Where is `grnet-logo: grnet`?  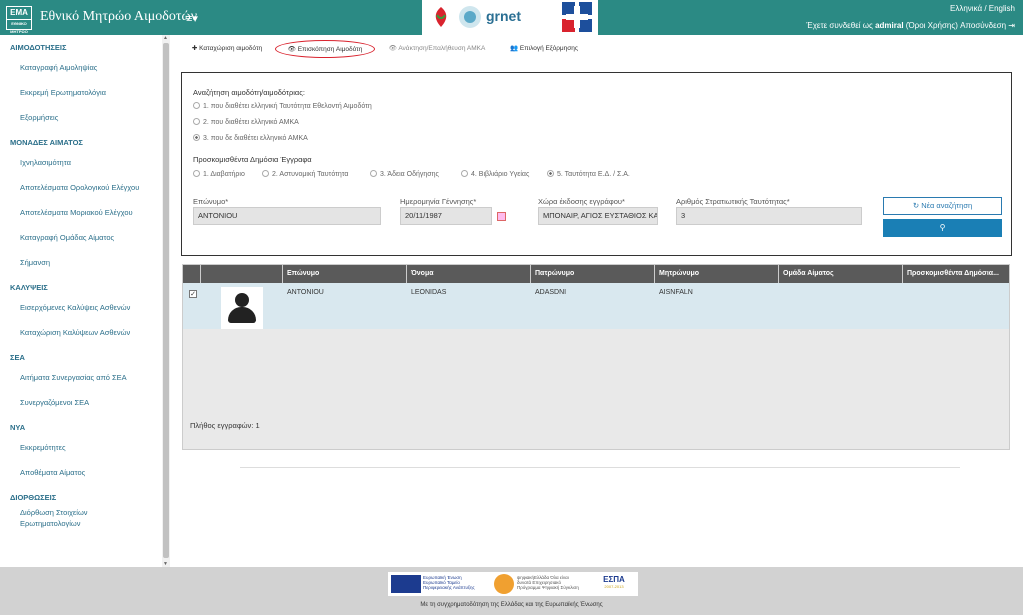 grnet-logo: grnet is located at coordinates (508, 17).